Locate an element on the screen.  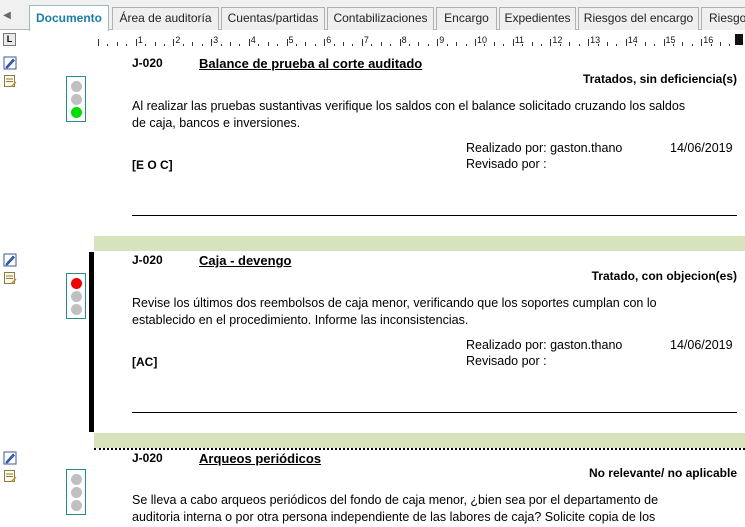
ruler-number: 12 is located at coordinates (557, 40).